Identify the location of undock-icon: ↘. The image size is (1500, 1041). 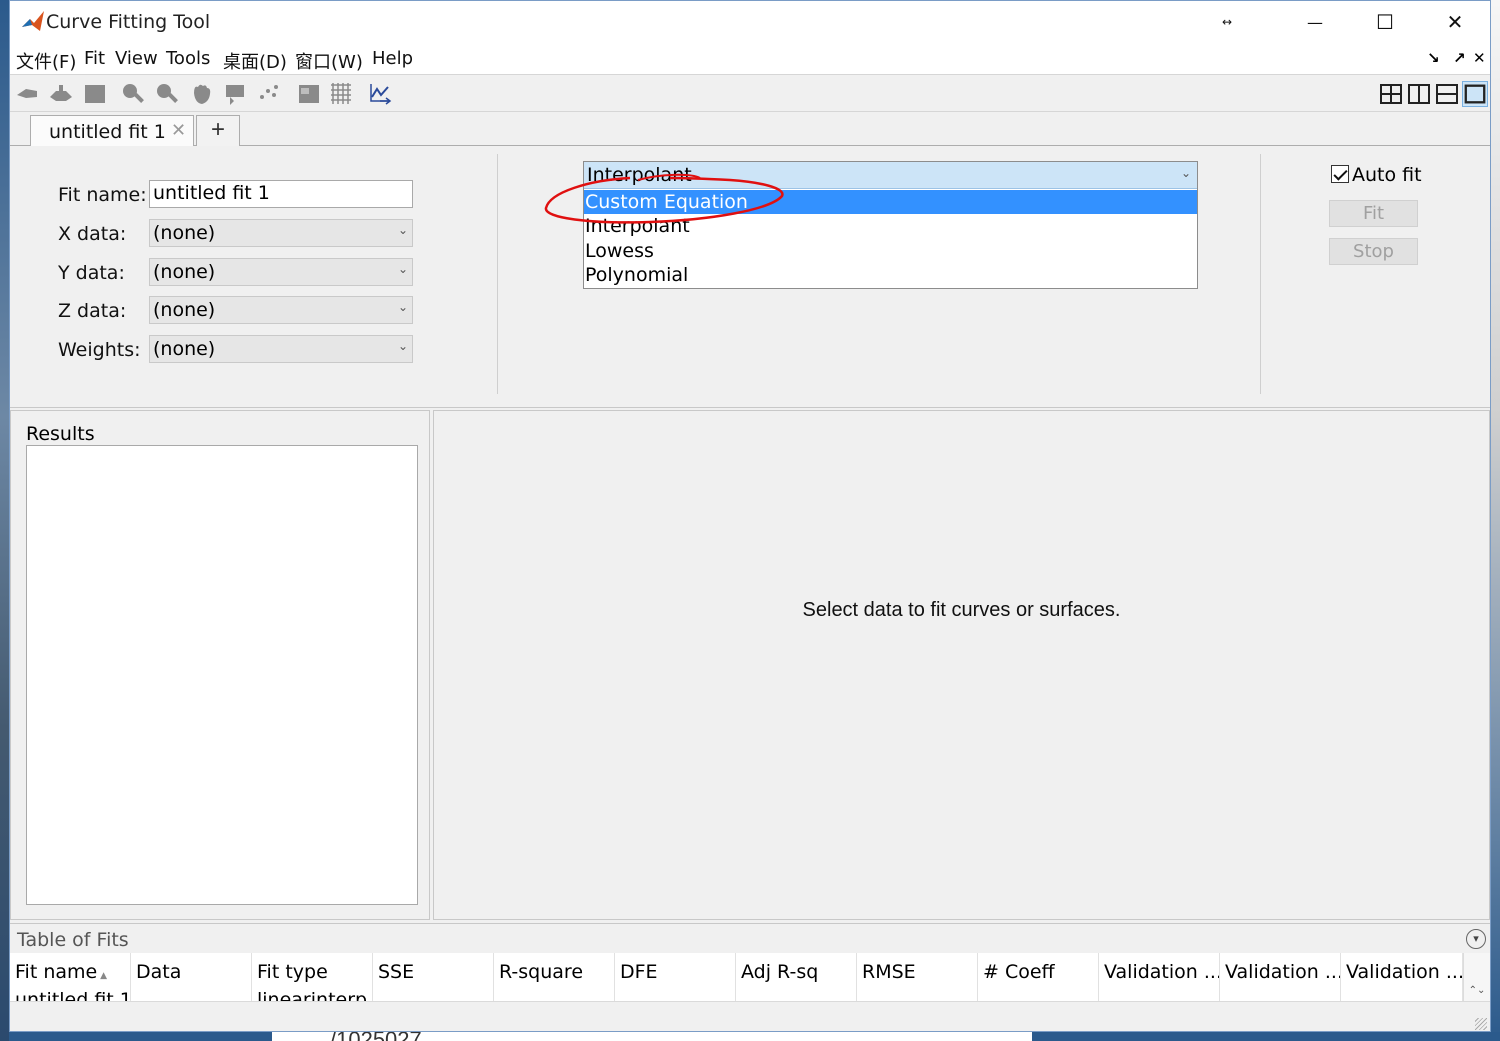
(1433, 58).